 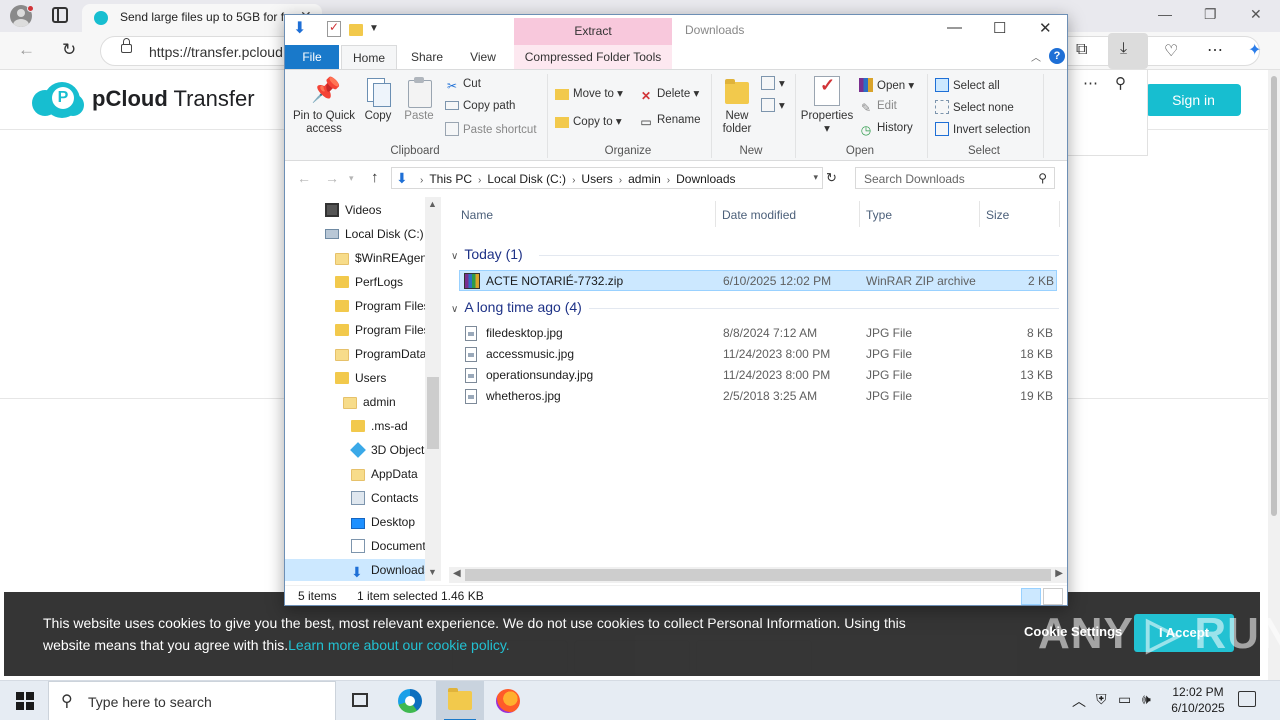 What do you see at coordinates (463, 85) in the screenshot?
I see `cut-button: ✂ Cut` at bounding box center [463, 85].